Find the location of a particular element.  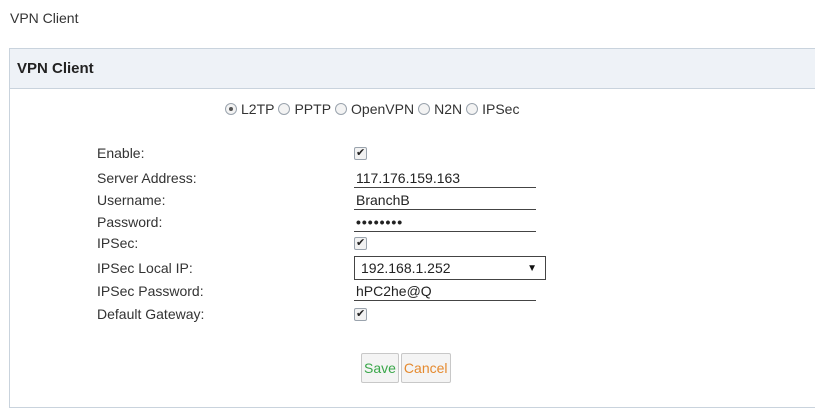

ipsec-password-label: IPSec Password: is located at coordinates (150, 291).